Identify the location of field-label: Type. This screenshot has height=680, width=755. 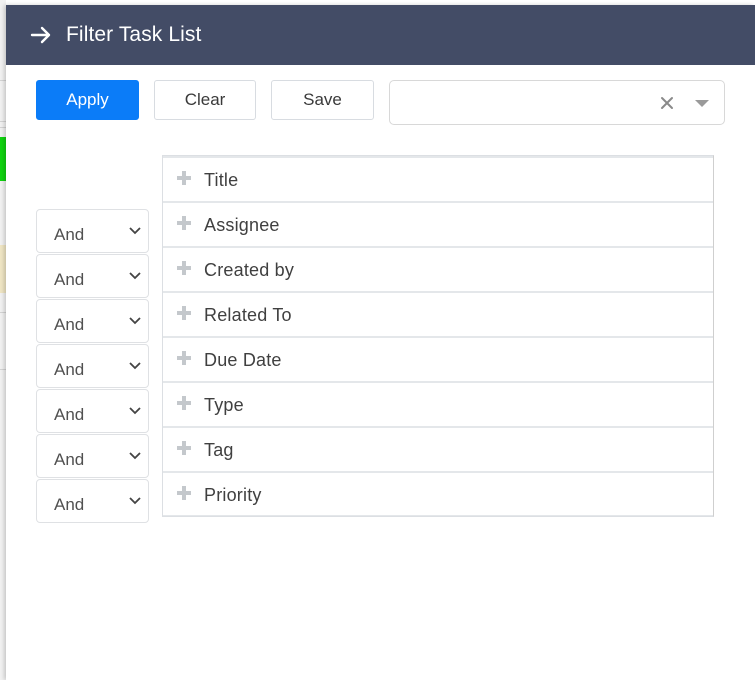
(224, 405).